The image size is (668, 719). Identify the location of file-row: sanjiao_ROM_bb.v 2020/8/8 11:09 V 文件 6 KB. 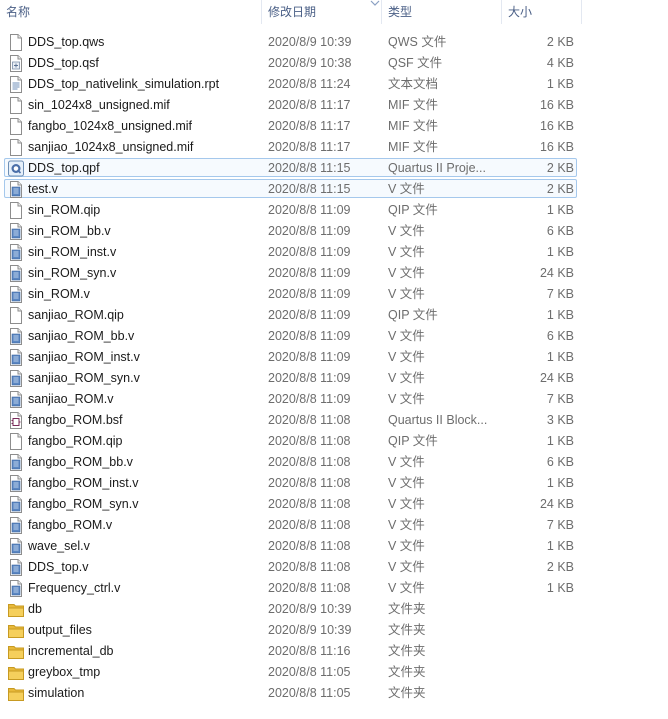
(334, 336).